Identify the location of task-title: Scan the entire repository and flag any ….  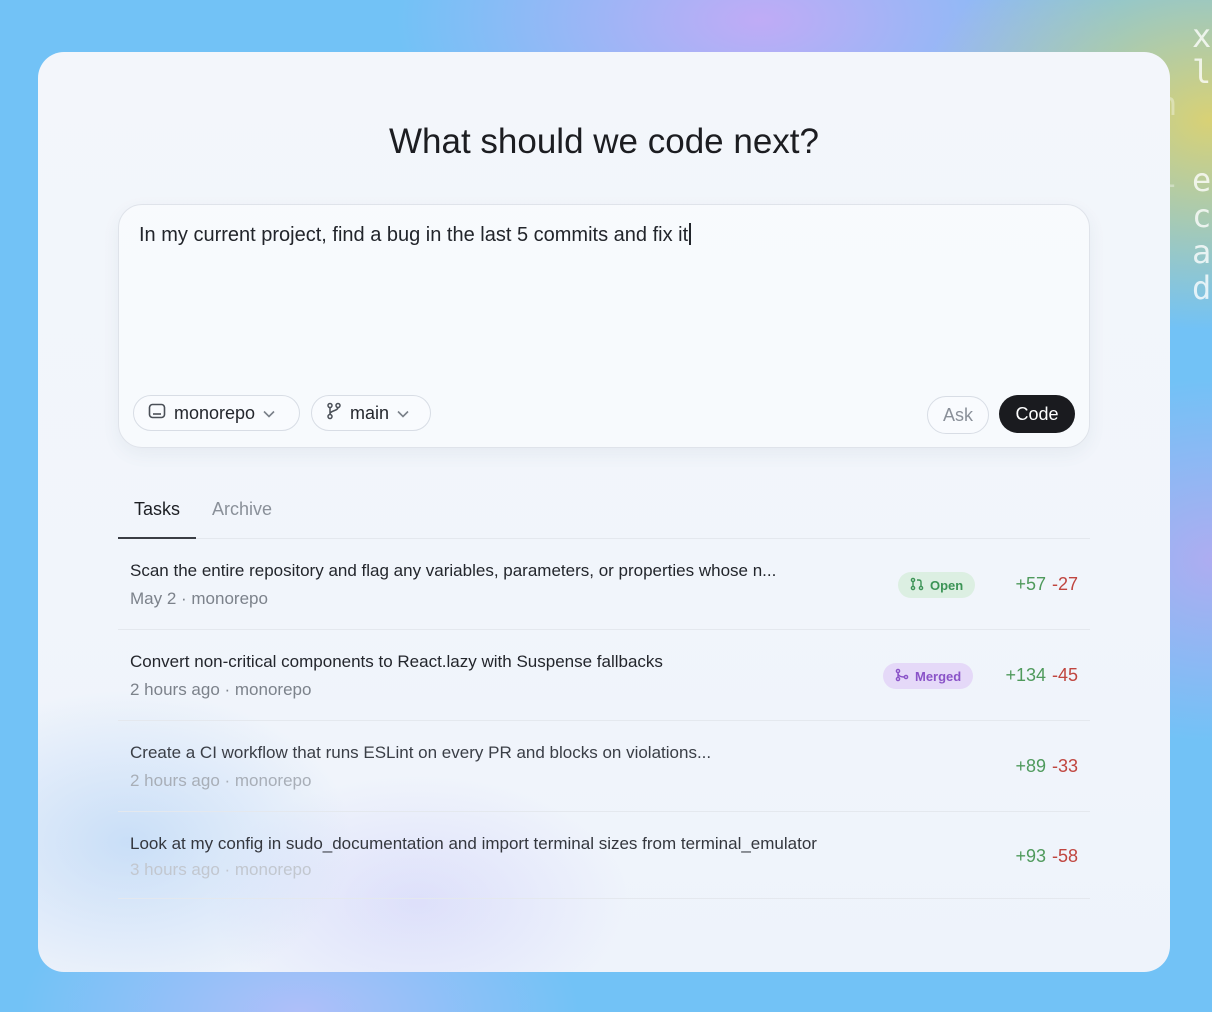
(453, 570).